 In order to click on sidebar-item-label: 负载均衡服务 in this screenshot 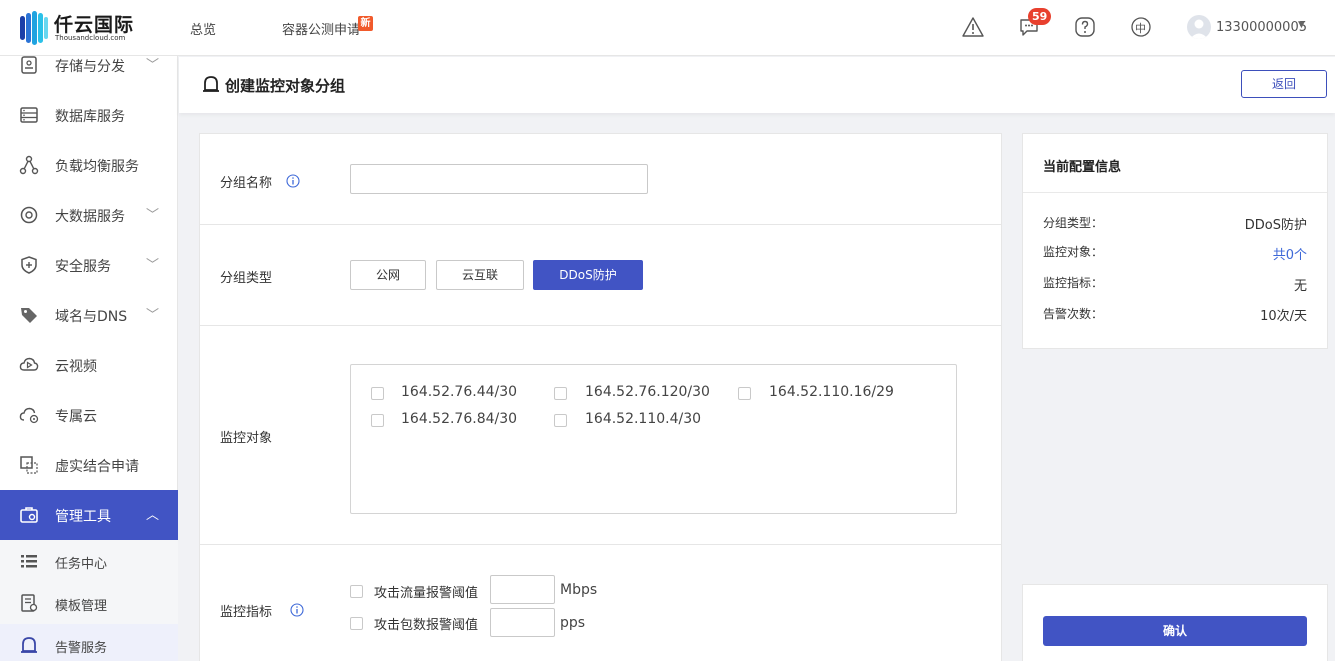, I will do `click(97, 167)`.